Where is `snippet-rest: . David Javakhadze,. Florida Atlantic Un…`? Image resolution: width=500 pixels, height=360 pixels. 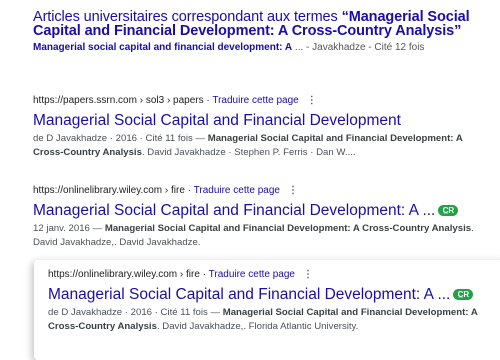
snippet-rest: . David Javakhadze,. Florida Atlantic Un… is located at coordinates (257, 326).